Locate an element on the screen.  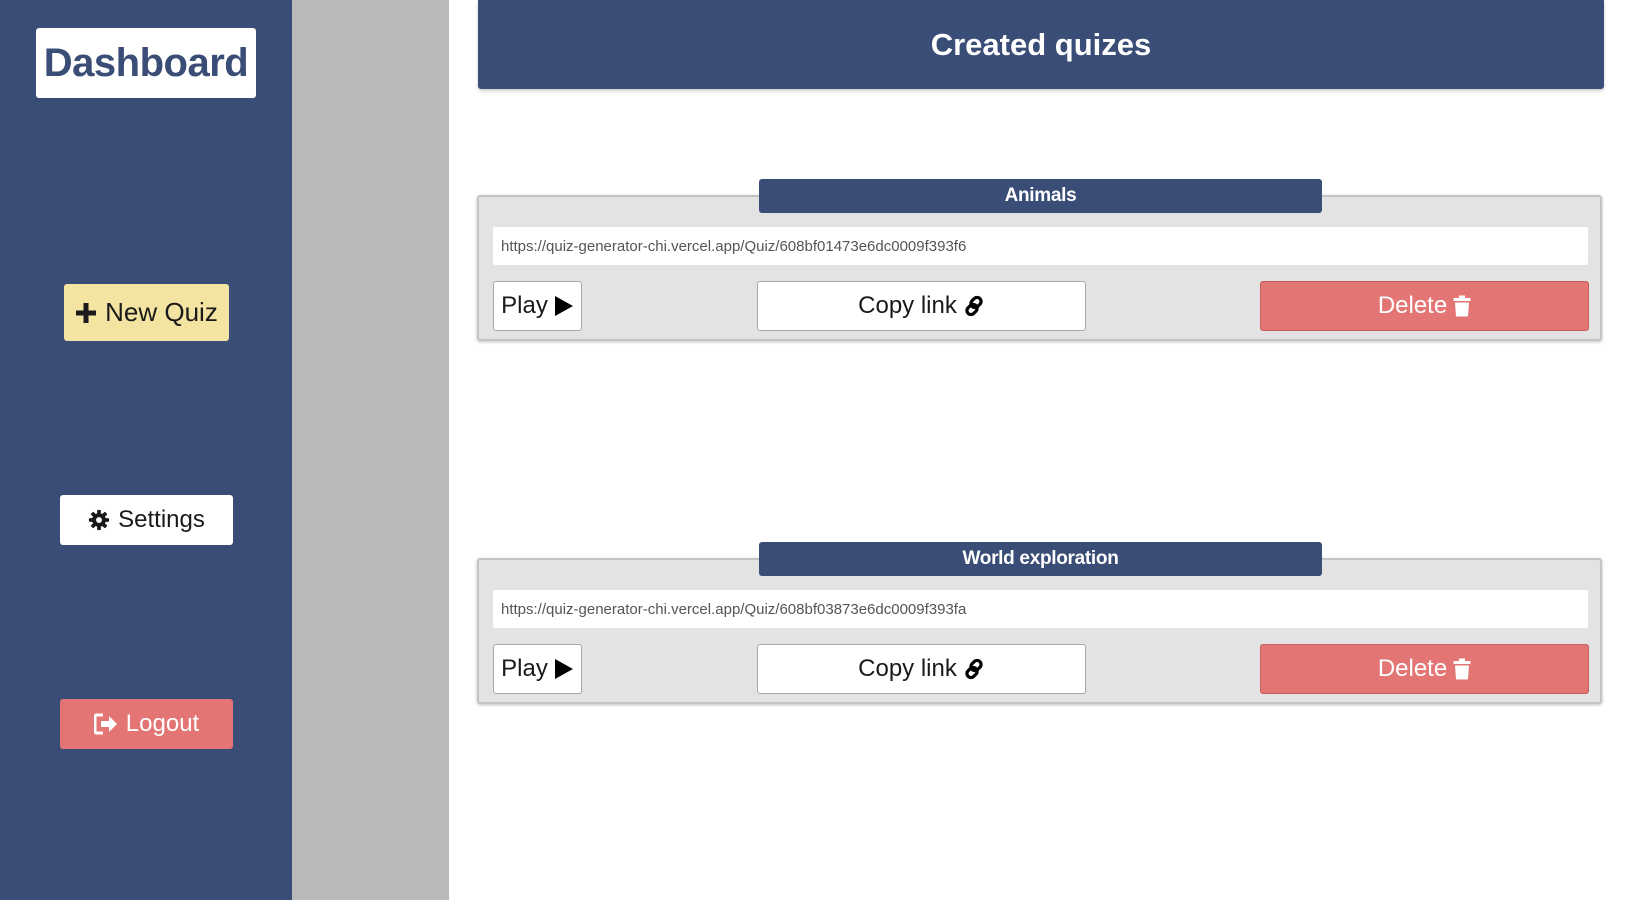
sign-out-icon is located at coordinates (105, 724).